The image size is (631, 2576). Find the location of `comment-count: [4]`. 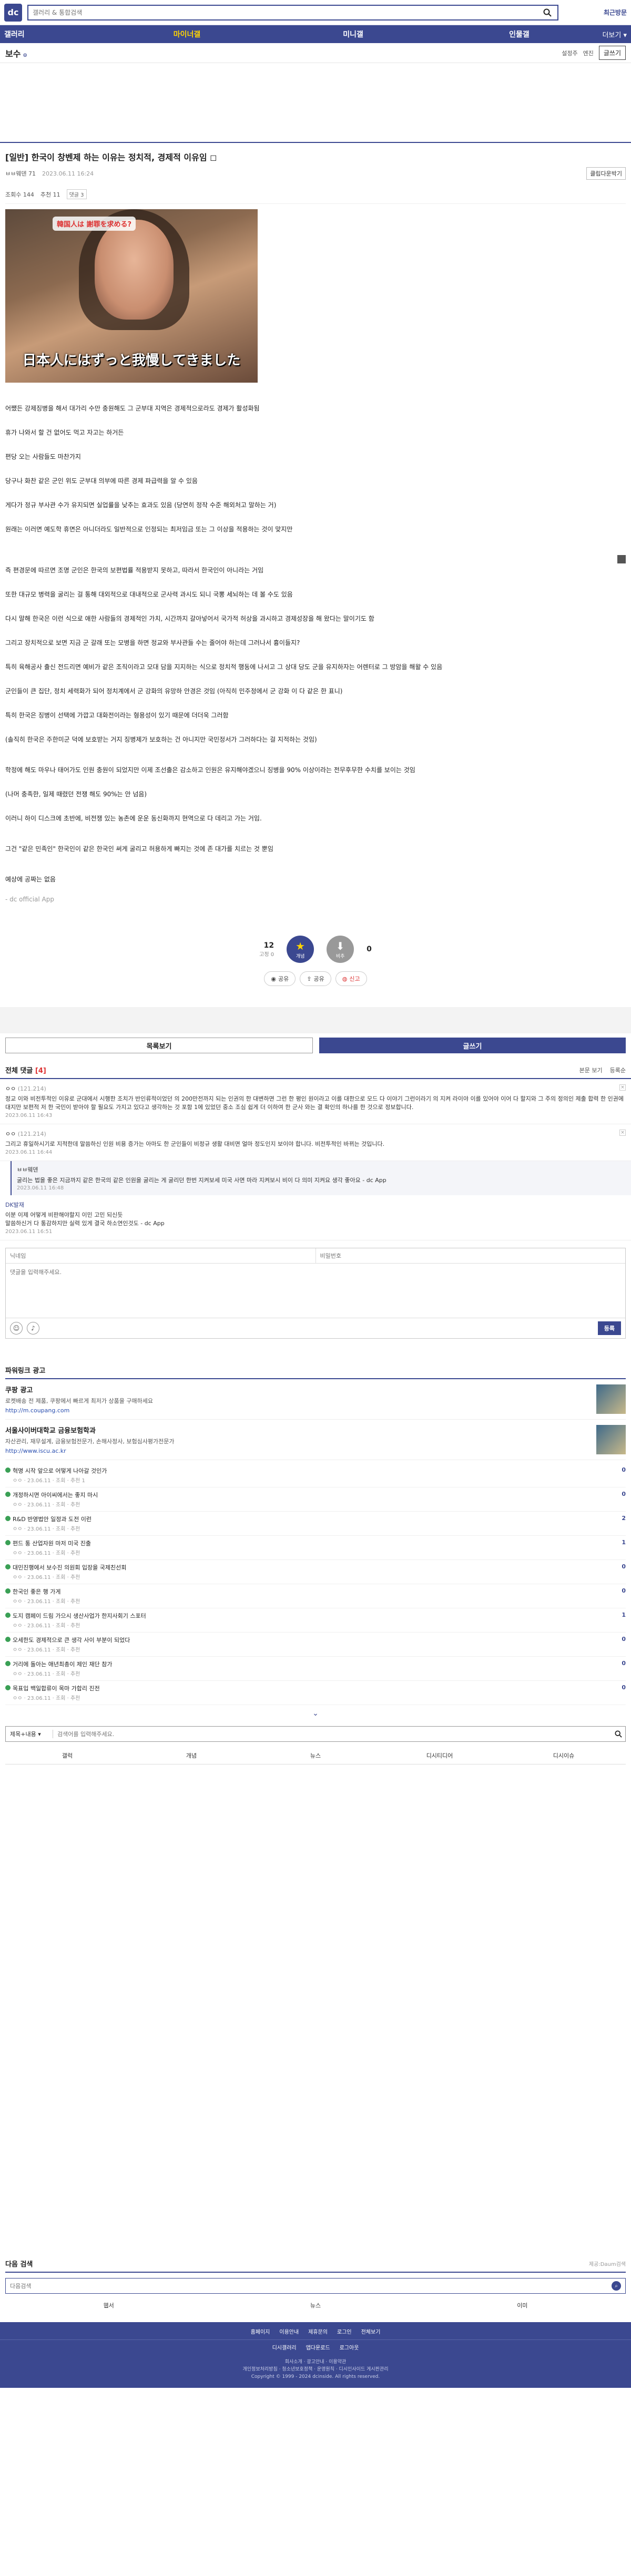

comment-count: [4] is located at coordinates (40, 1071).